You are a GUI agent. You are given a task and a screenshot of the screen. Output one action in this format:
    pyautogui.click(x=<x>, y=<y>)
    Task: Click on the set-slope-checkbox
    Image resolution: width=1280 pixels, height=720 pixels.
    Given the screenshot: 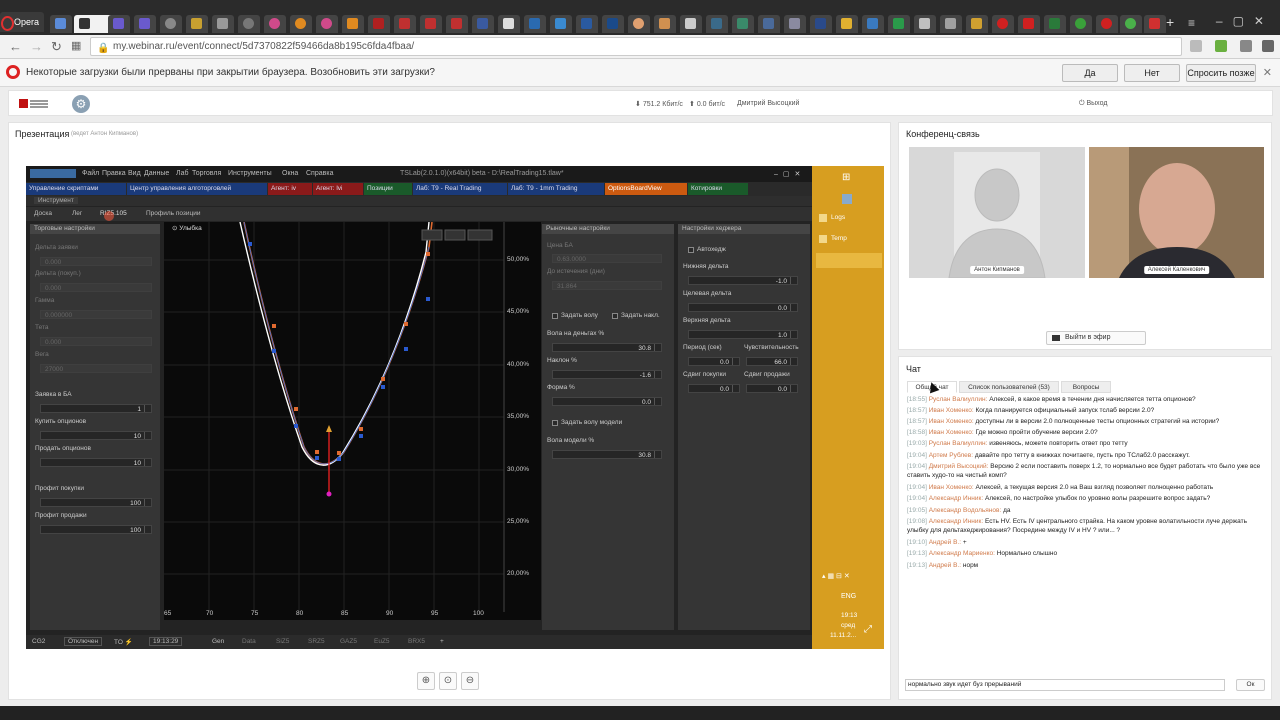 What is the action you would take?
    pyautogui.click(x=615, y=316)
    